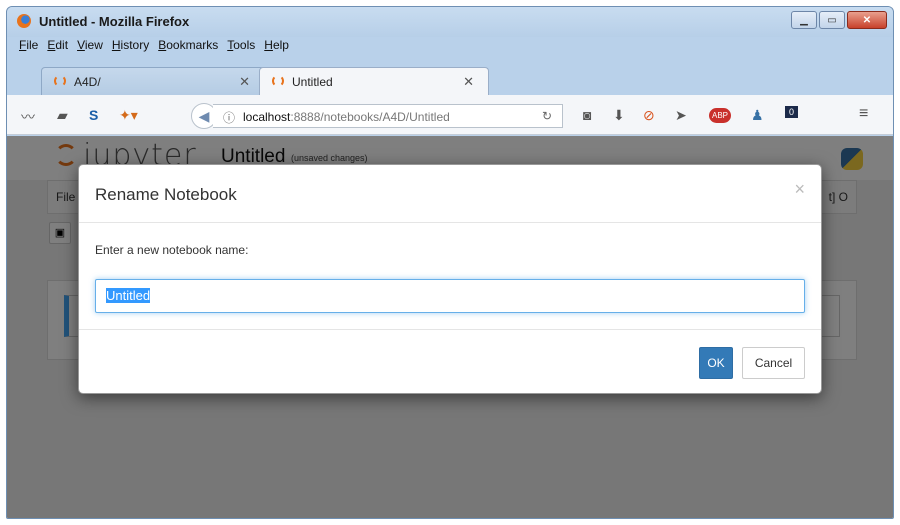 The height and width of the screenshot is (525, 900). What do you see at coordinates (374, 81) in the screenshot?
I see `tab-untitled: Untitled ✕` at bounding box center [374, 81].